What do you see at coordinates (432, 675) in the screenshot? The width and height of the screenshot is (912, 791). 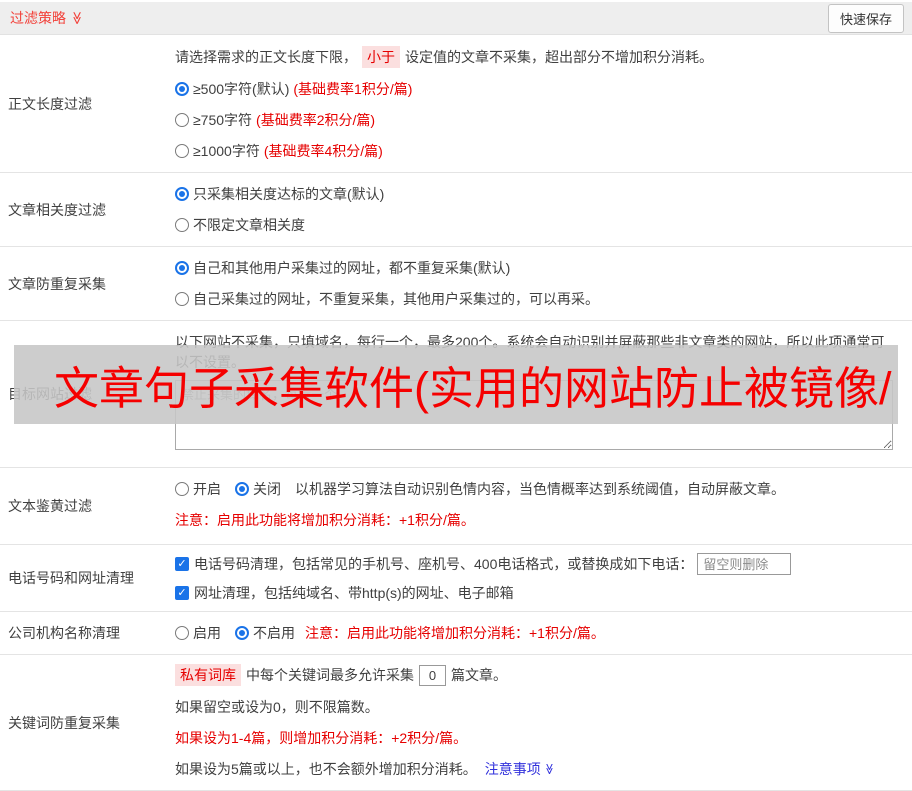 I see `keyword-article-limit-input` at bounding box center [432, 675].